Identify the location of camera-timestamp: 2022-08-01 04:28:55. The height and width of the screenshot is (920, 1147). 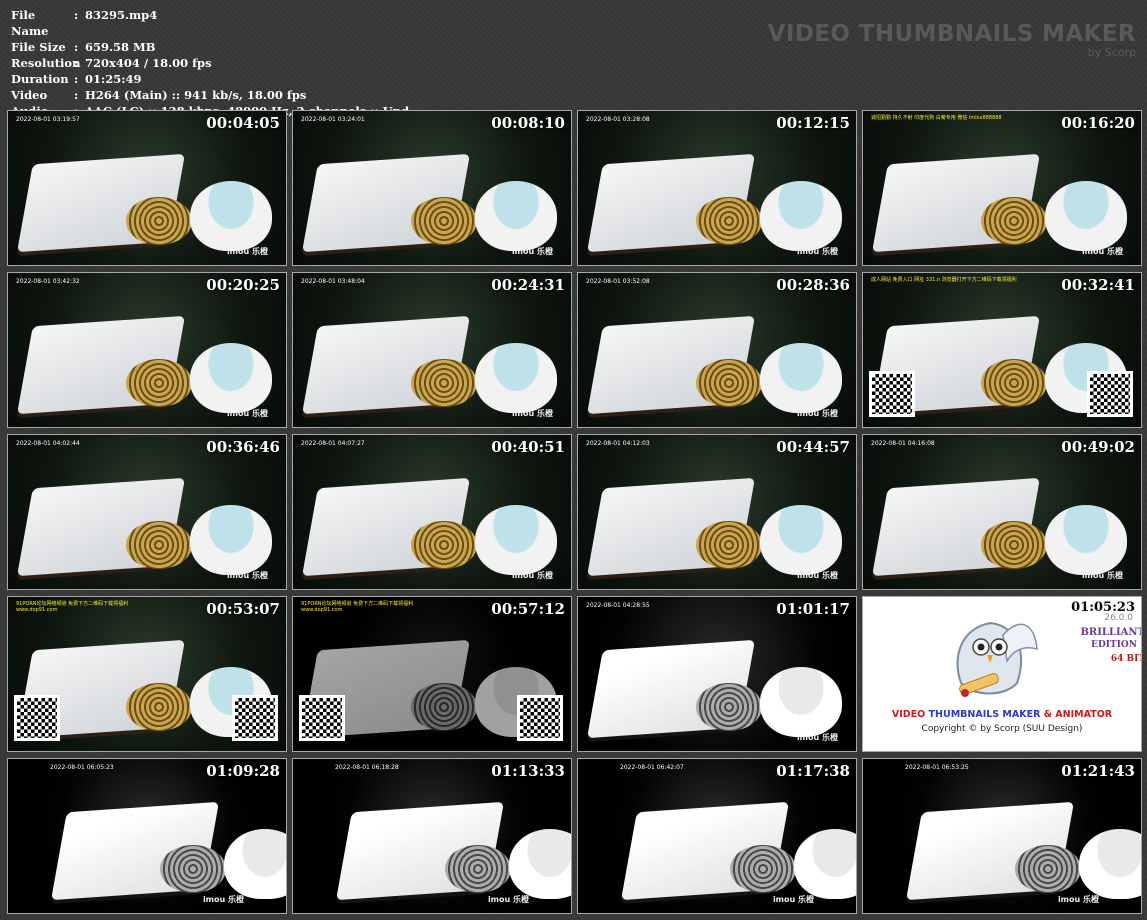
(618, 605).